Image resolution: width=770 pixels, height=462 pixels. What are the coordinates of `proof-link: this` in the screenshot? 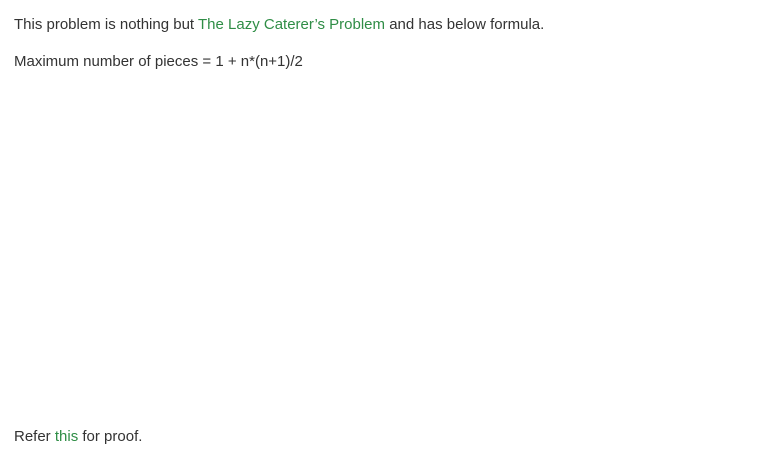 It's located at (66, 436).